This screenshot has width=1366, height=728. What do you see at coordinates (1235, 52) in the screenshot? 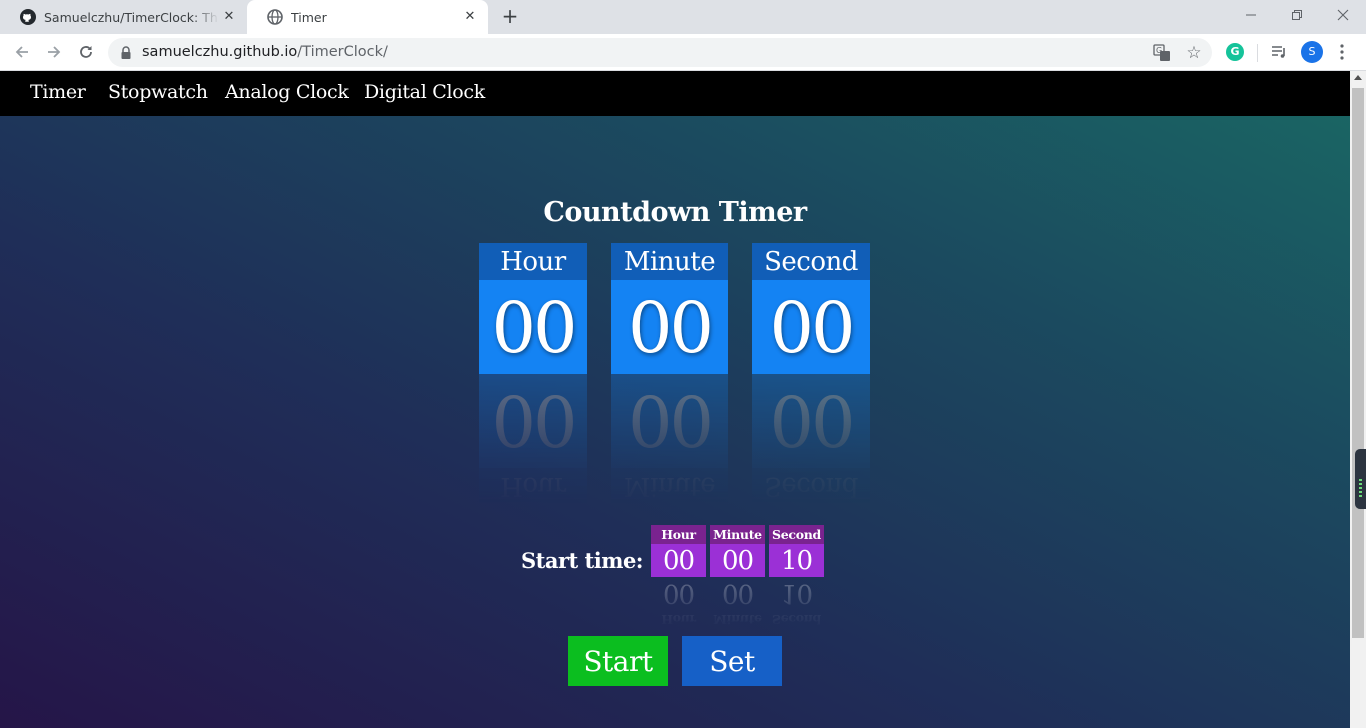
I see `grammarly-extension-icon: G` at bounding box center [1235, 52].